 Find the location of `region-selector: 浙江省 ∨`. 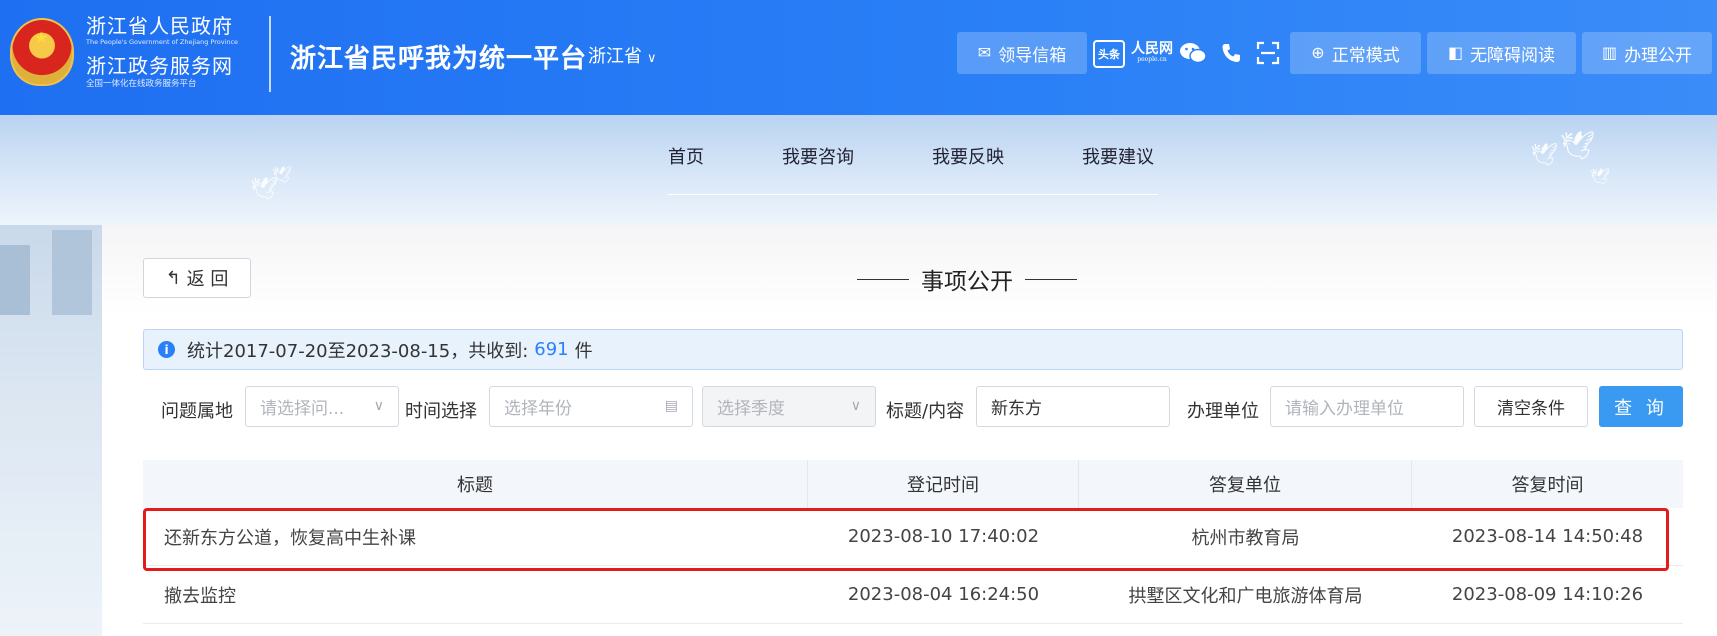

region-selector: 浙江省 ∨ is located at coordinates (622, 55).